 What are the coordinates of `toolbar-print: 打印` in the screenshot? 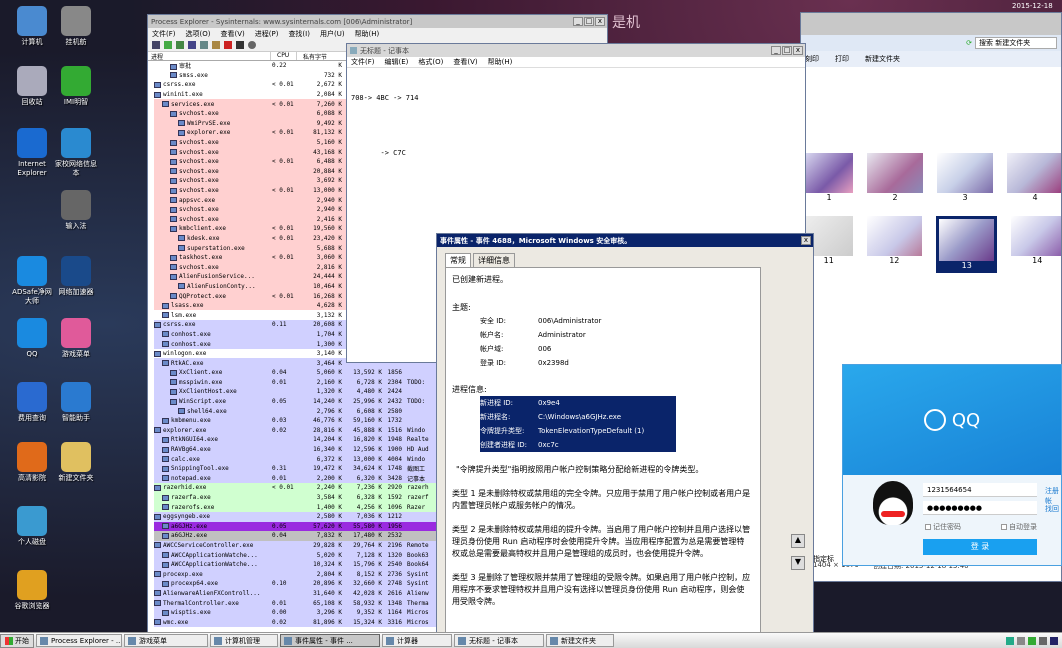 It's located at (842, 59).